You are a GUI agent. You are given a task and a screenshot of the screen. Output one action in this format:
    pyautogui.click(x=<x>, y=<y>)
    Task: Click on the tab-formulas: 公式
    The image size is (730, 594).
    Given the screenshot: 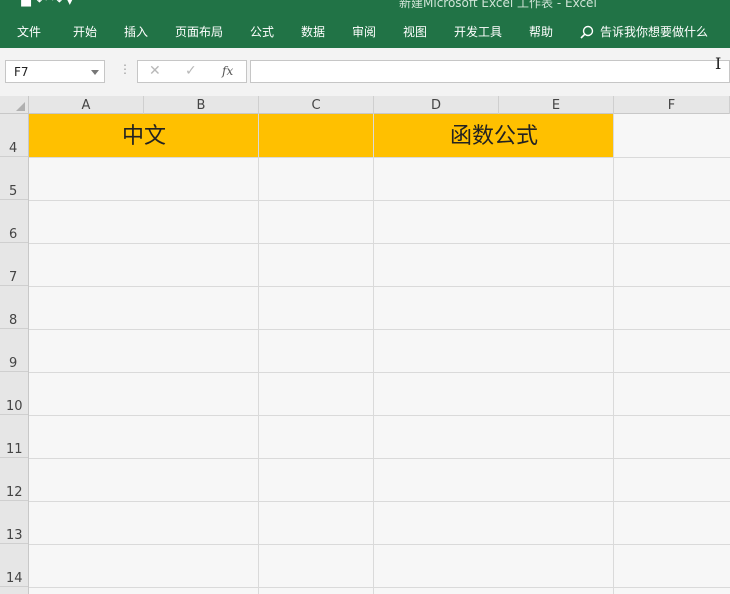 What is the action you would take?
    pyautogui.click(x=262, y=31)
    